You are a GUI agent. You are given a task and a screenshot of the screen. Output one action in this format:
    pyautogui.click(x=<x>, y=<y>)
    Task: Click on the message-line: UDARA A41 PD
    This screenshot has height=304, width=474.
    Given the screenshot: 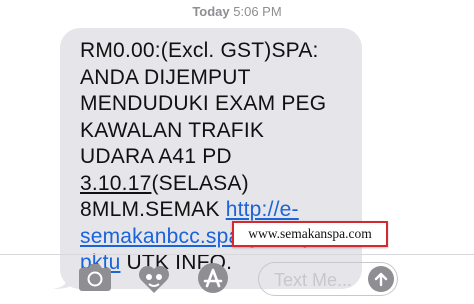 What is the action you would take?
    pyautogui.click(x=156, y=156)
    